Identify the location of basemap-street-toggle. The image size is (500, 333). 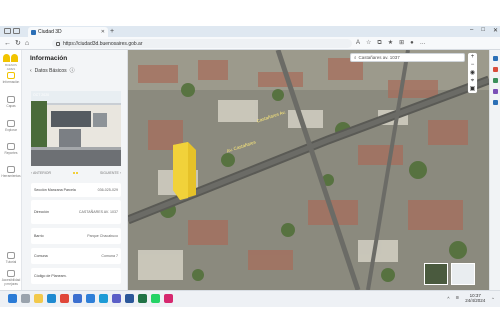
(463, 274).